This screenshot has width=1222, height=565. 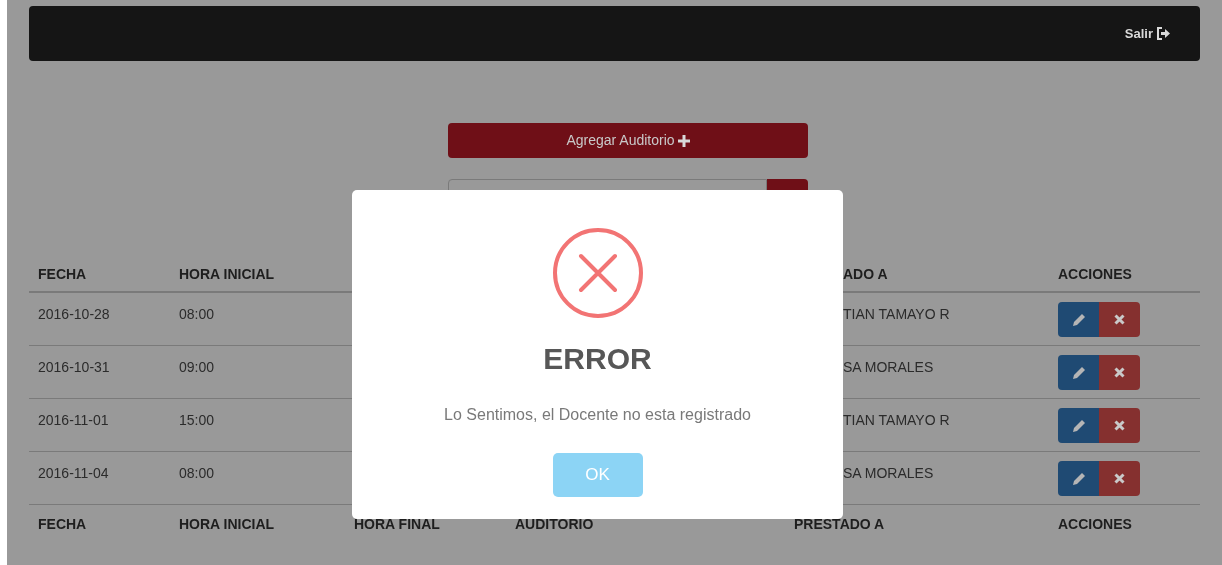 I want to click on column-header: PRESTADO A, so click(x=839, y=523).